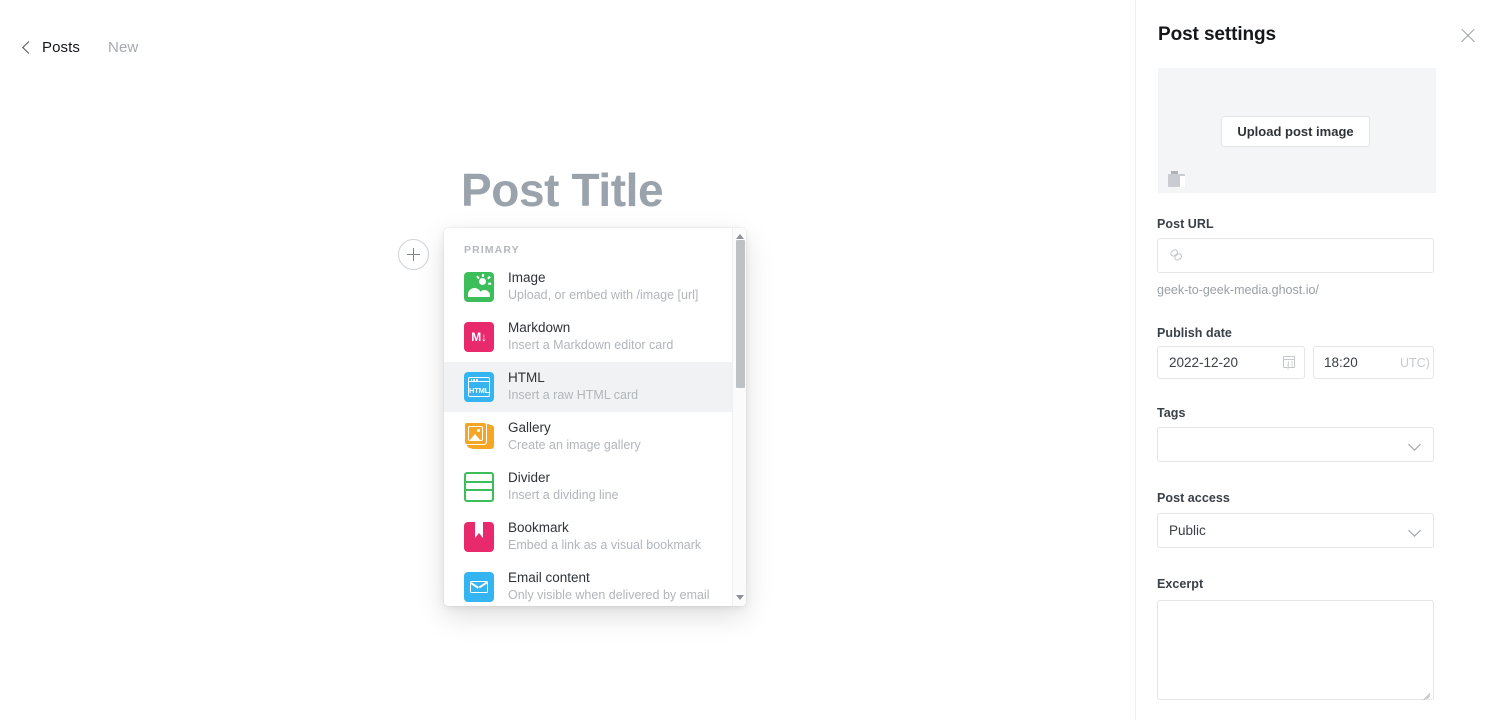 The image size is (1500, 720). What do you see at coordinates (1289, 362) in the screenshot?
I see `calendar-icon` at bounding box center [1289, 362].